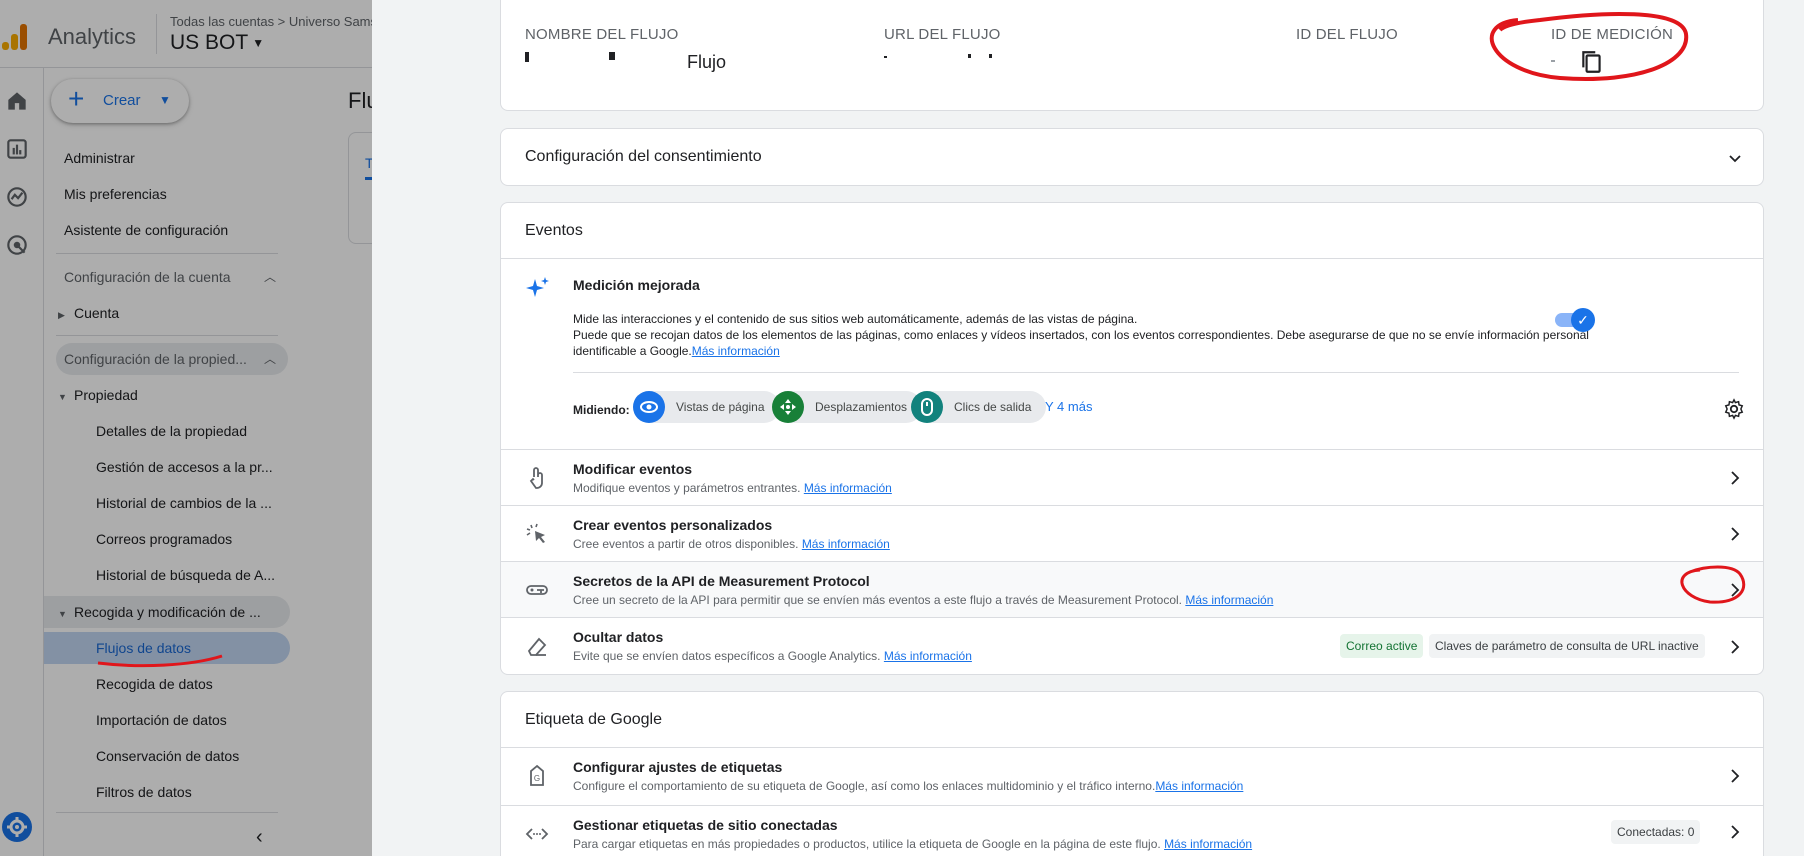  What do you see at coordinates (1656, 832) in the screenshot?
I see `connected-count-badge: Conectadas: 0` at bounding box center [1656, 832].